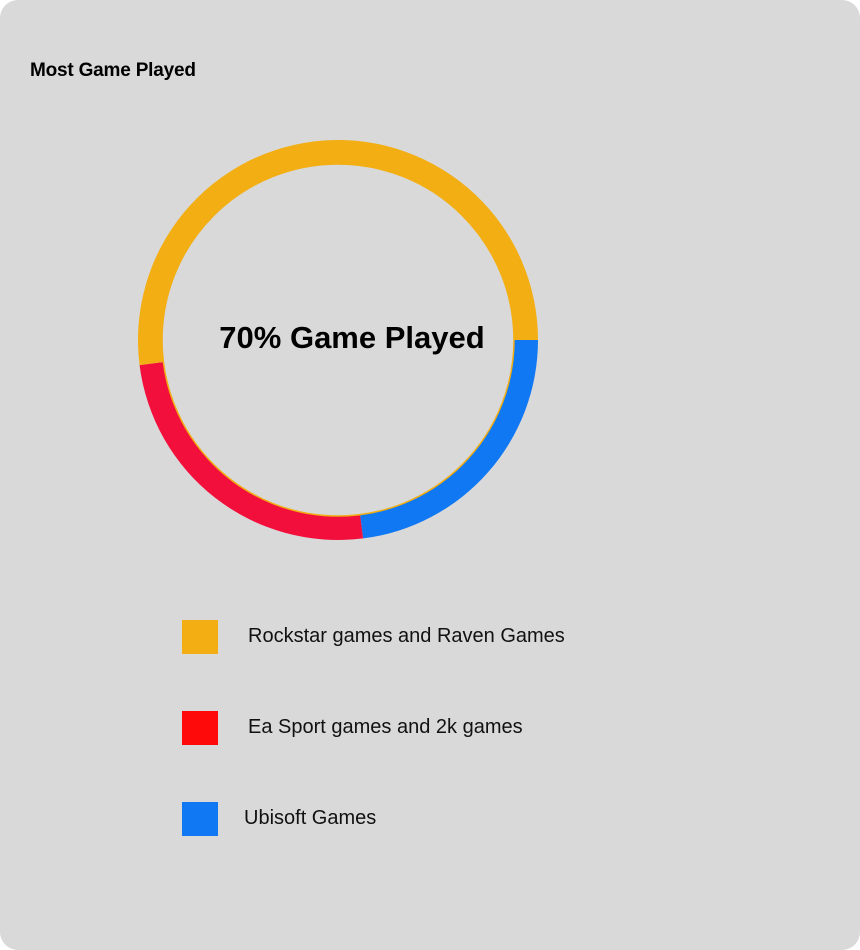 The height and width of the screenshot is (950, 860). Describe the element at coordinates (200, 819) in the screenshot. I see `legend-swatch-ubisoft` at that location.